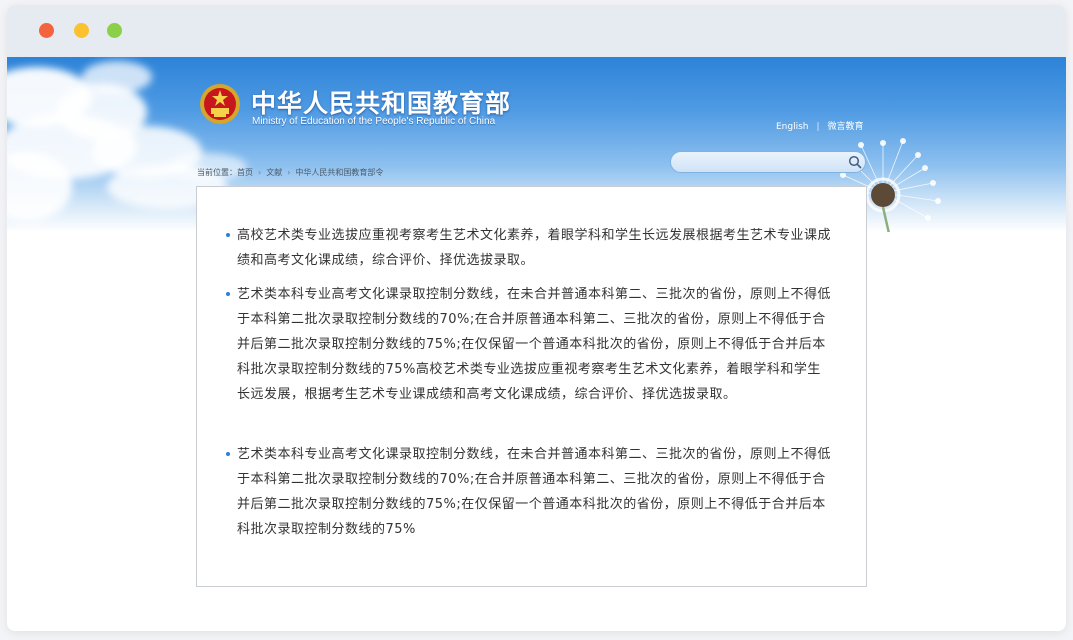 The width and height of the screenshot is (1073, 640). I want to click on search-box, so click(768, 162).